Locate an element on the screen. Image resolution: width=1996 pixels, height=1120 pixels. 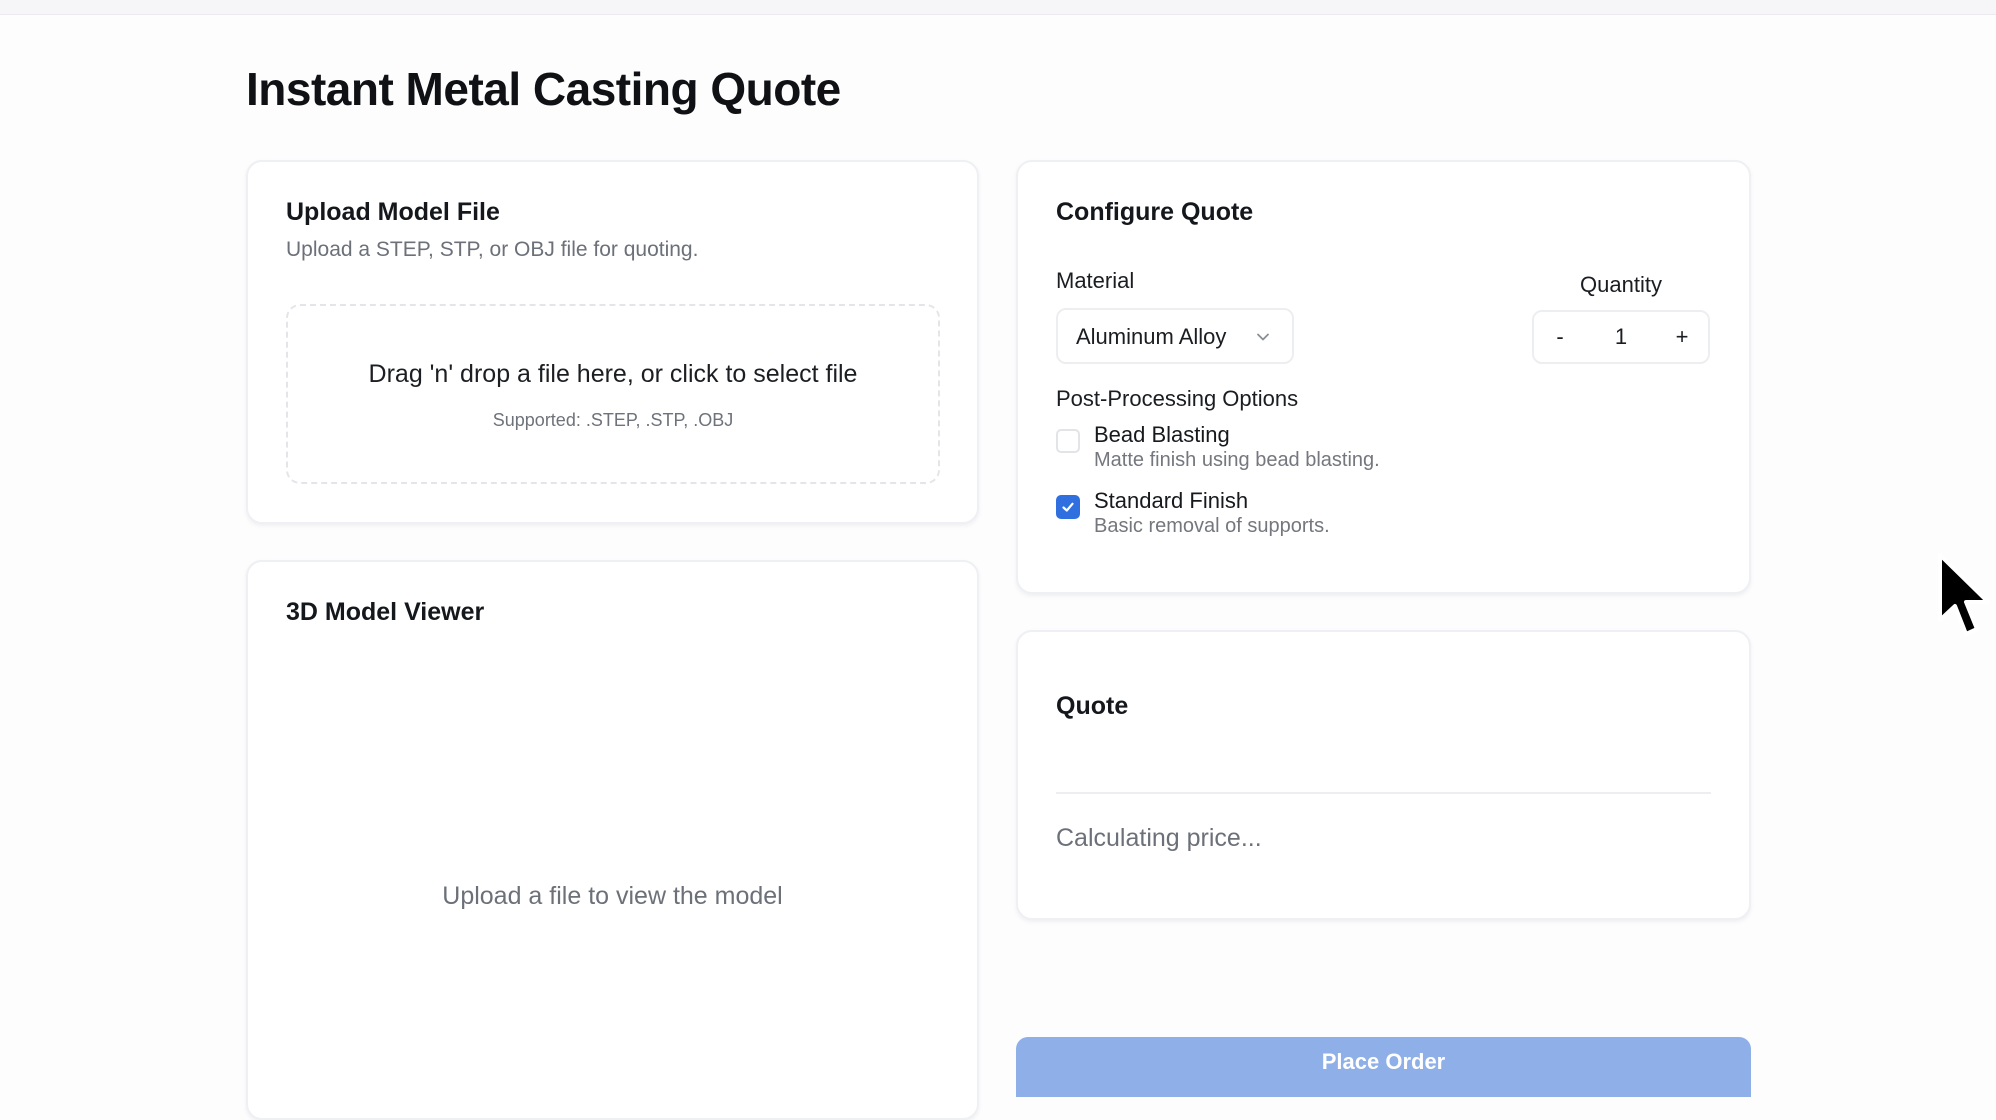
bead-blasting-checkbox is located at coordinates (1068, 441).